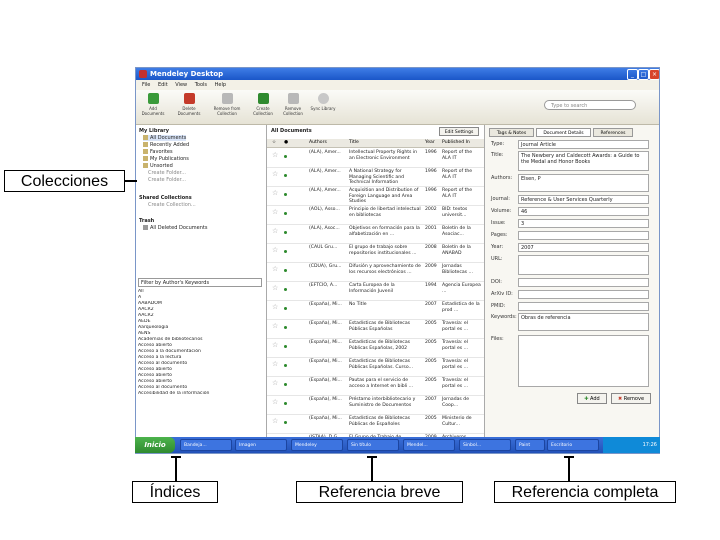 This screenshot has height=540, width=720. Describe the element at coordinates (569, 457) in the screenshot. I see `arrow-referencia-completa-head` at that location.